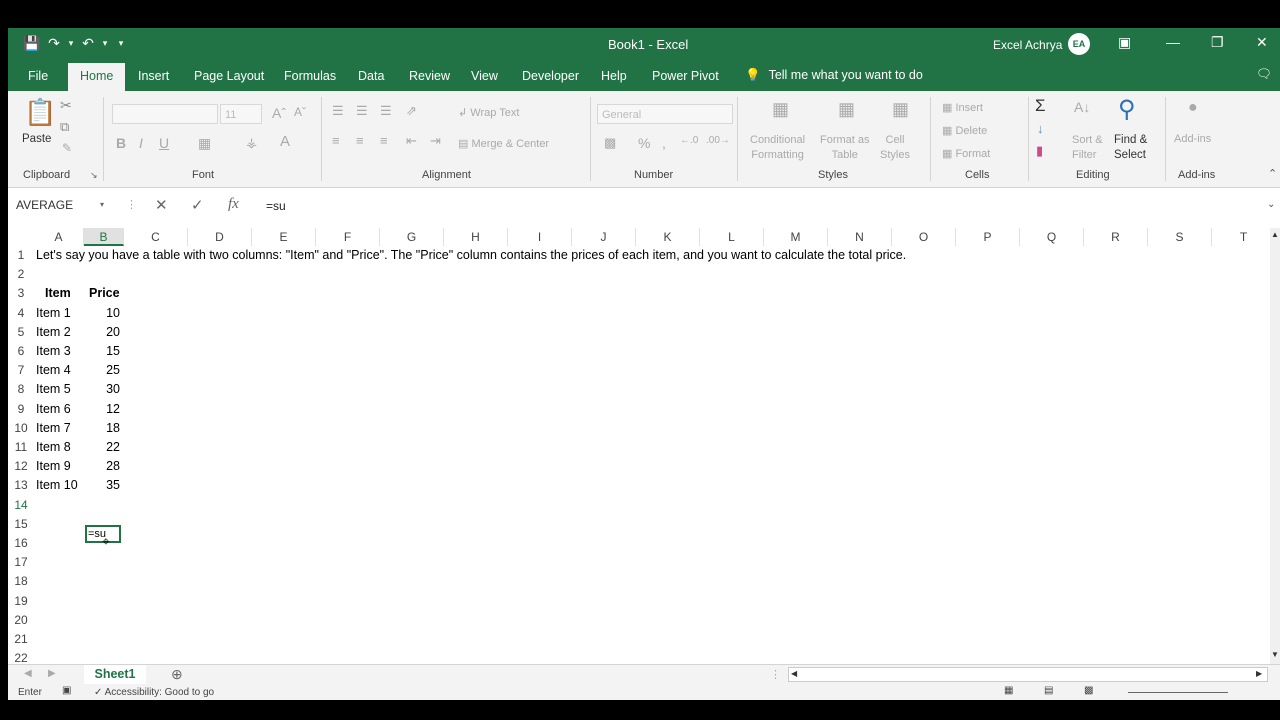 The height and width of the screenshot is (720, 1280). I want to click on tab-data: Data, so click(371, 76).